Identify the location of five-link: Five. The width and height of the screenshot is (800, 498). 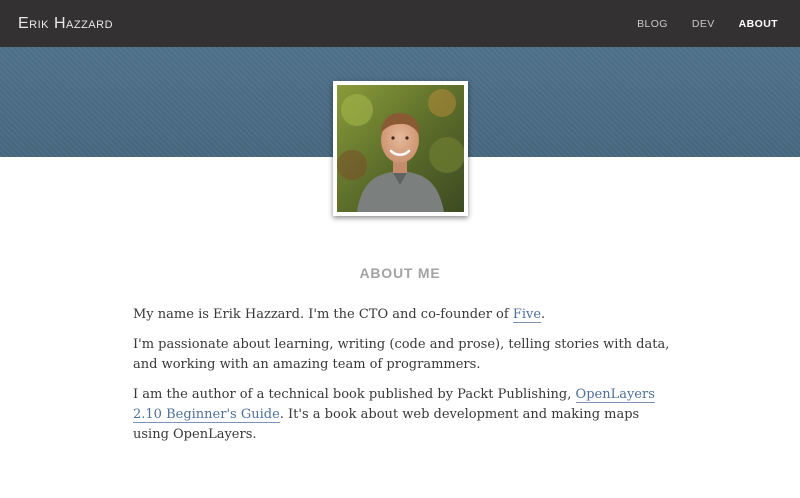
(527, 315).